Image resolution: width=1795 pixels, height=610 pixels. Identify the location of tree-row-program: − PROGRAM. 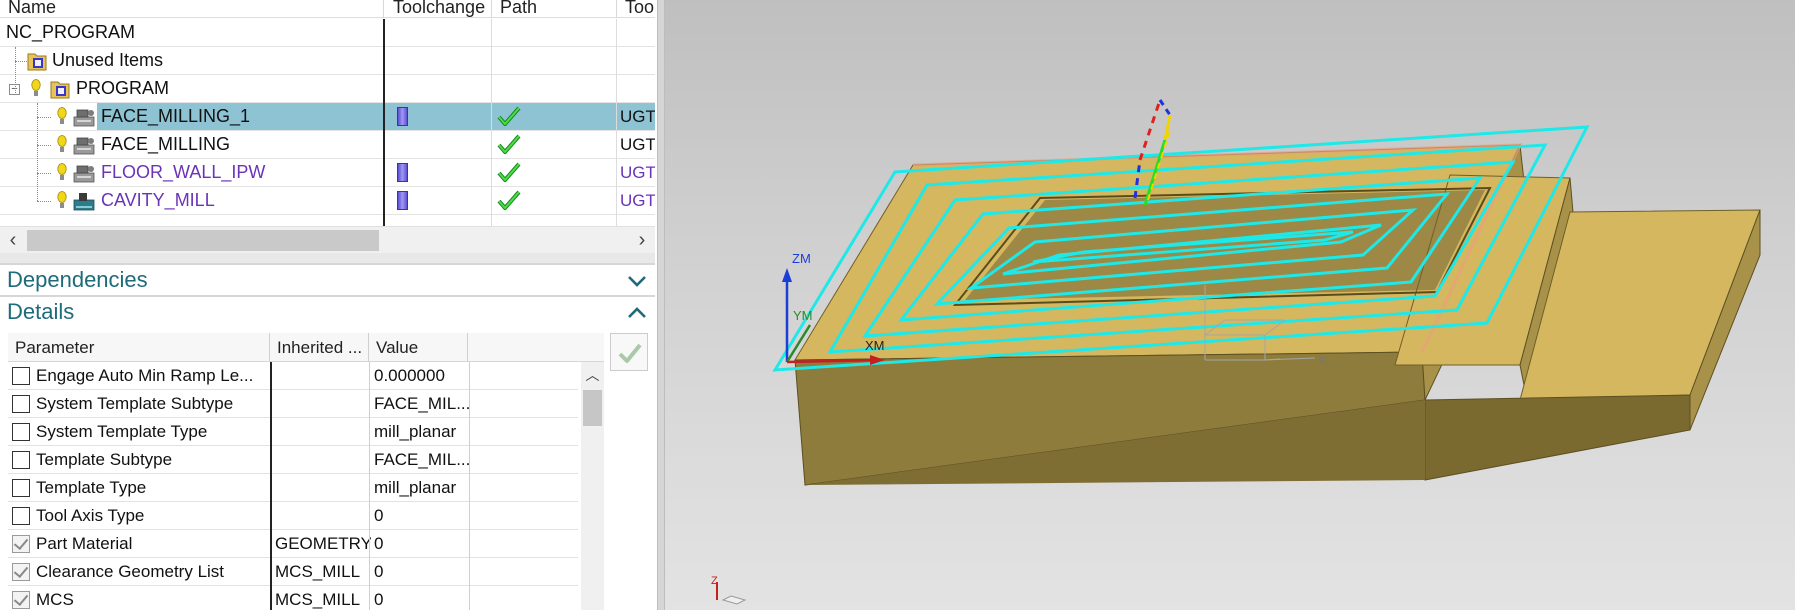
(327, 89).